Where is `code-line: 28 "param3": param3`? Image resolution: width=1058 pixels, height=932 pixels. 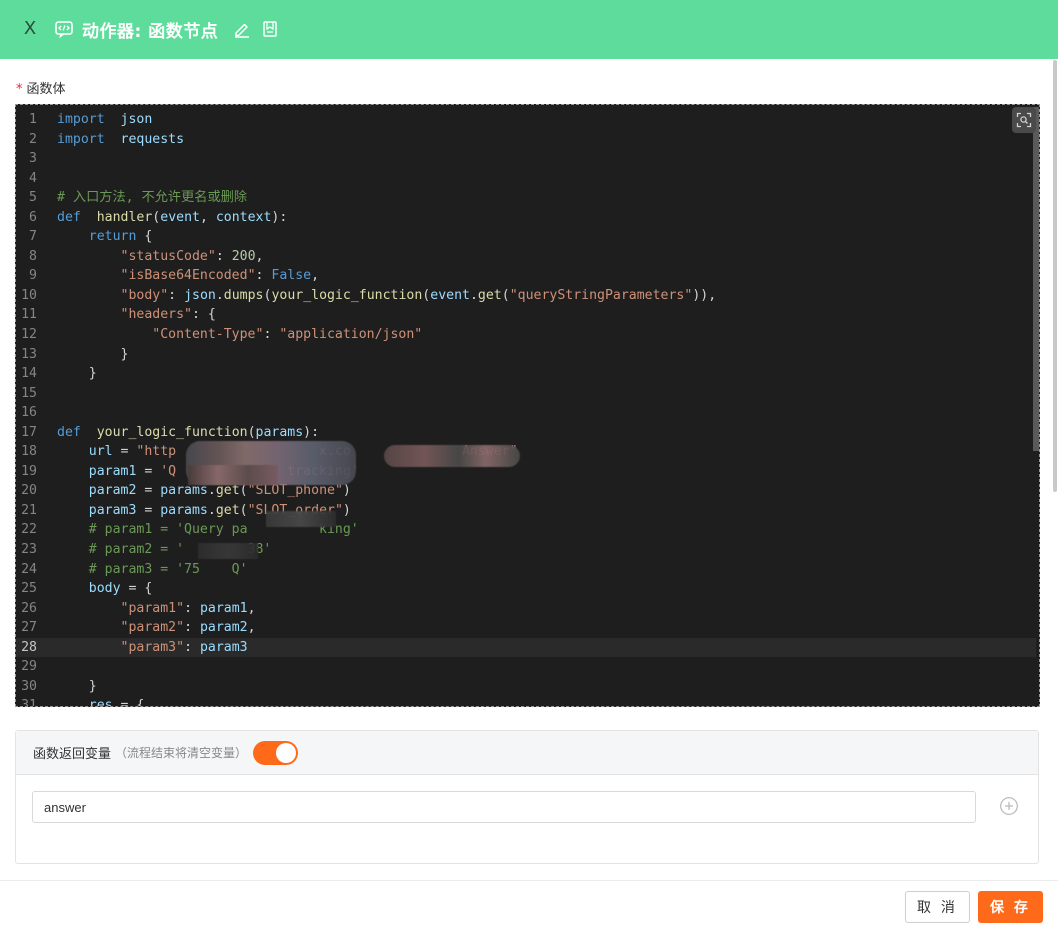
code-line: 28 "param3": param3 is located at coordinates (526, 647).